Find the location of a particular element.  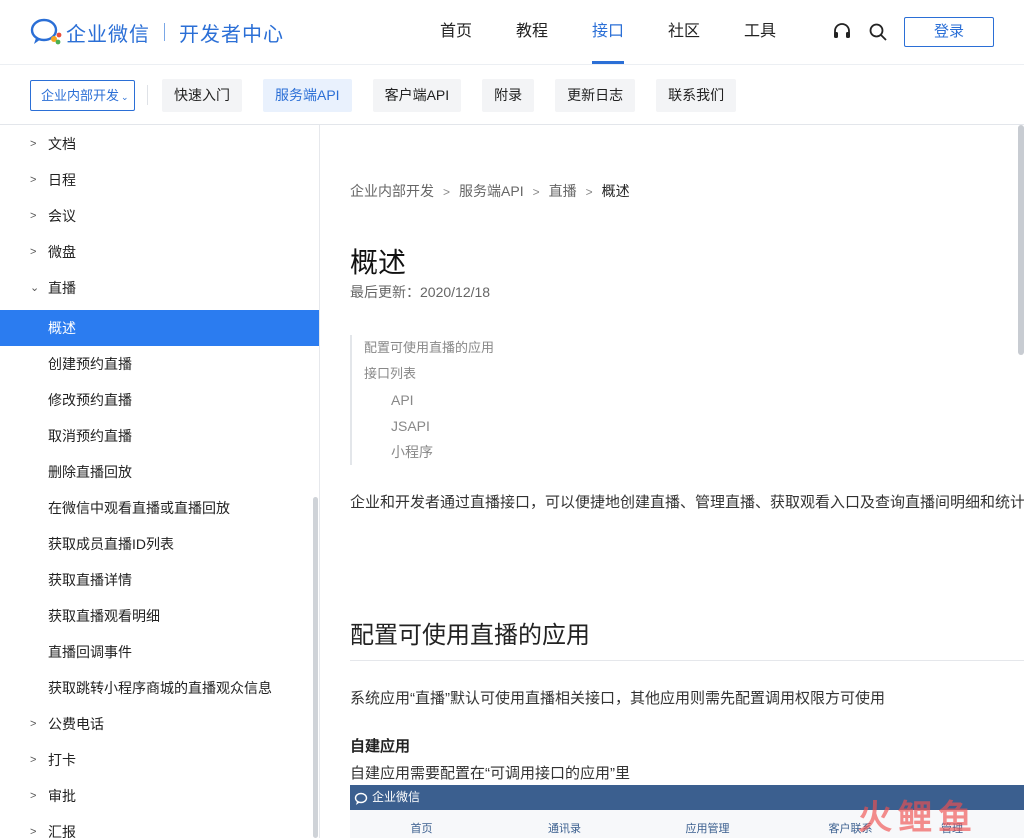

nav-api: 接口 is located at coordinates (608, 32).